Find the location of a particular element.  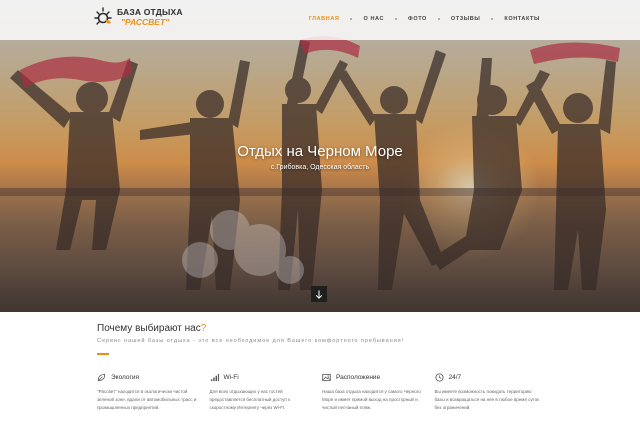

scroll-down-button is located at coordinates (319, 294).